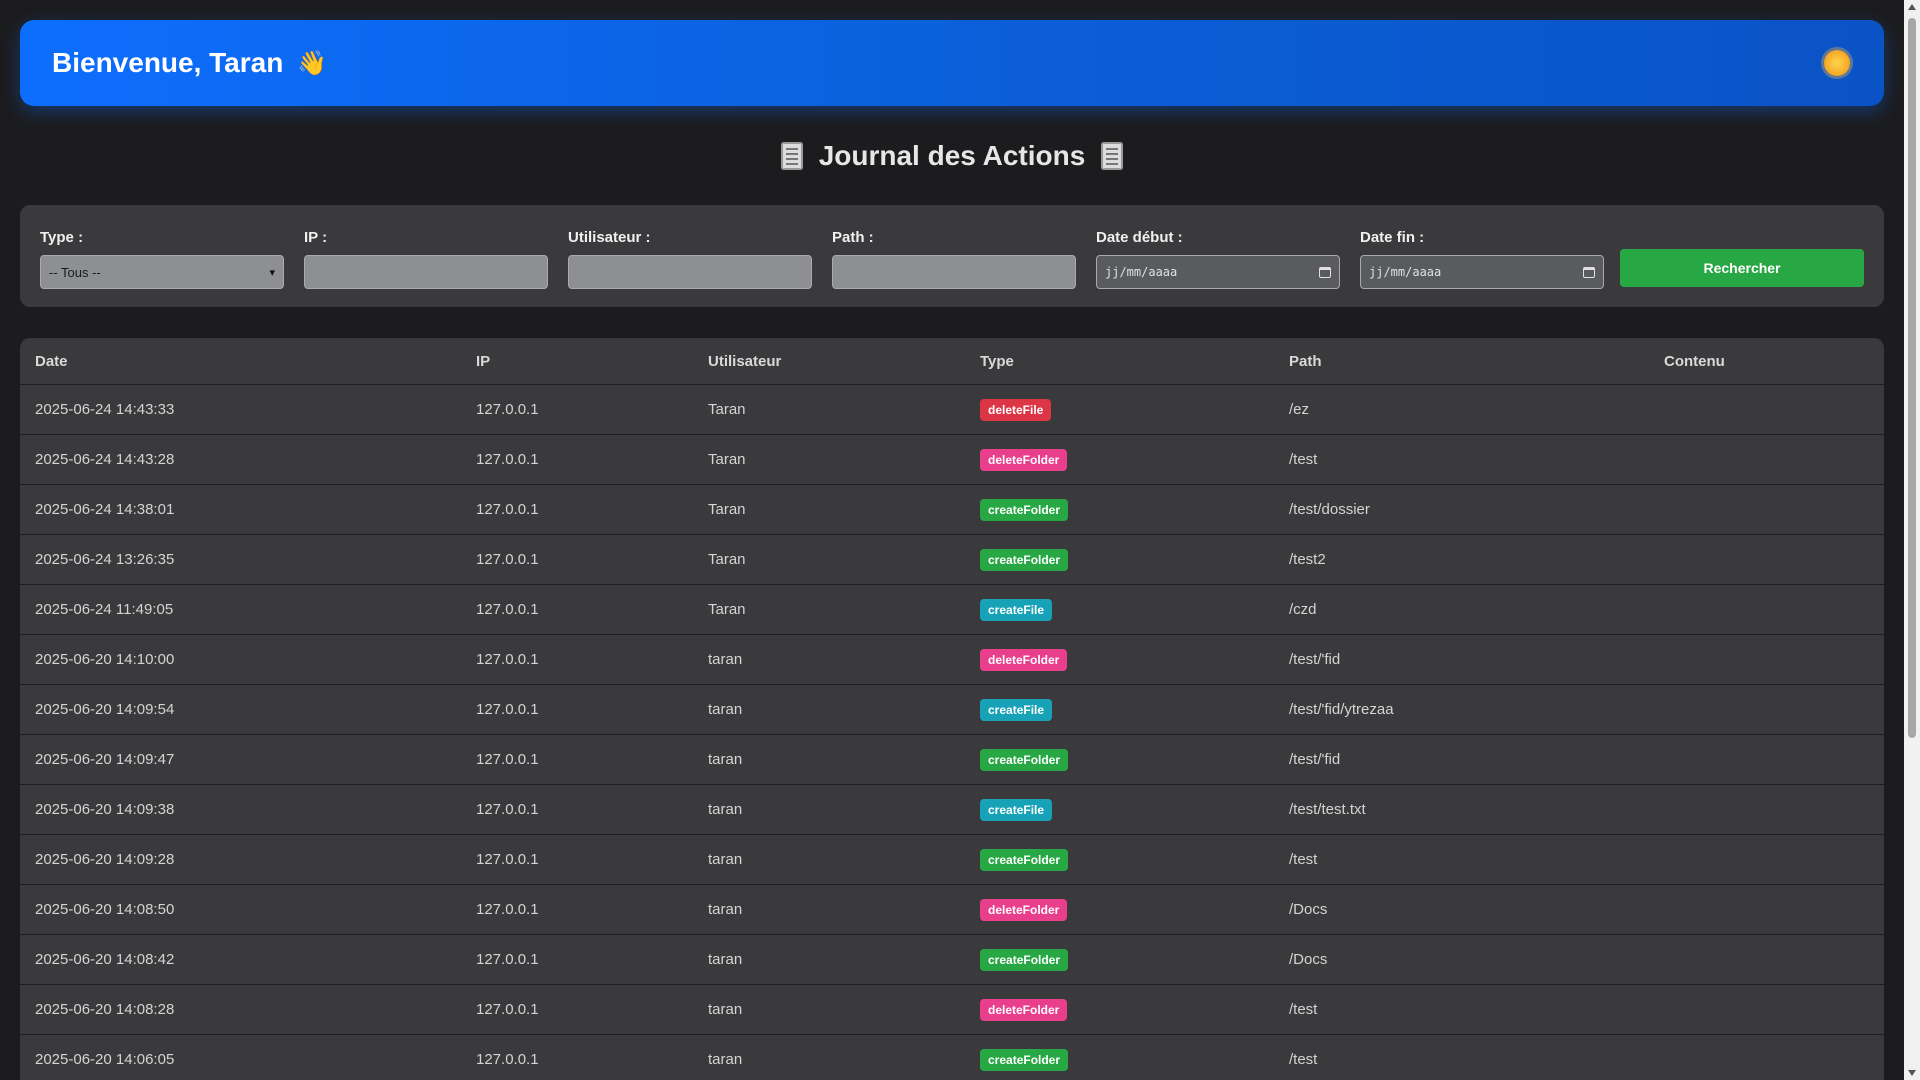  I want to click on sun-icon, so click(1837, 63).